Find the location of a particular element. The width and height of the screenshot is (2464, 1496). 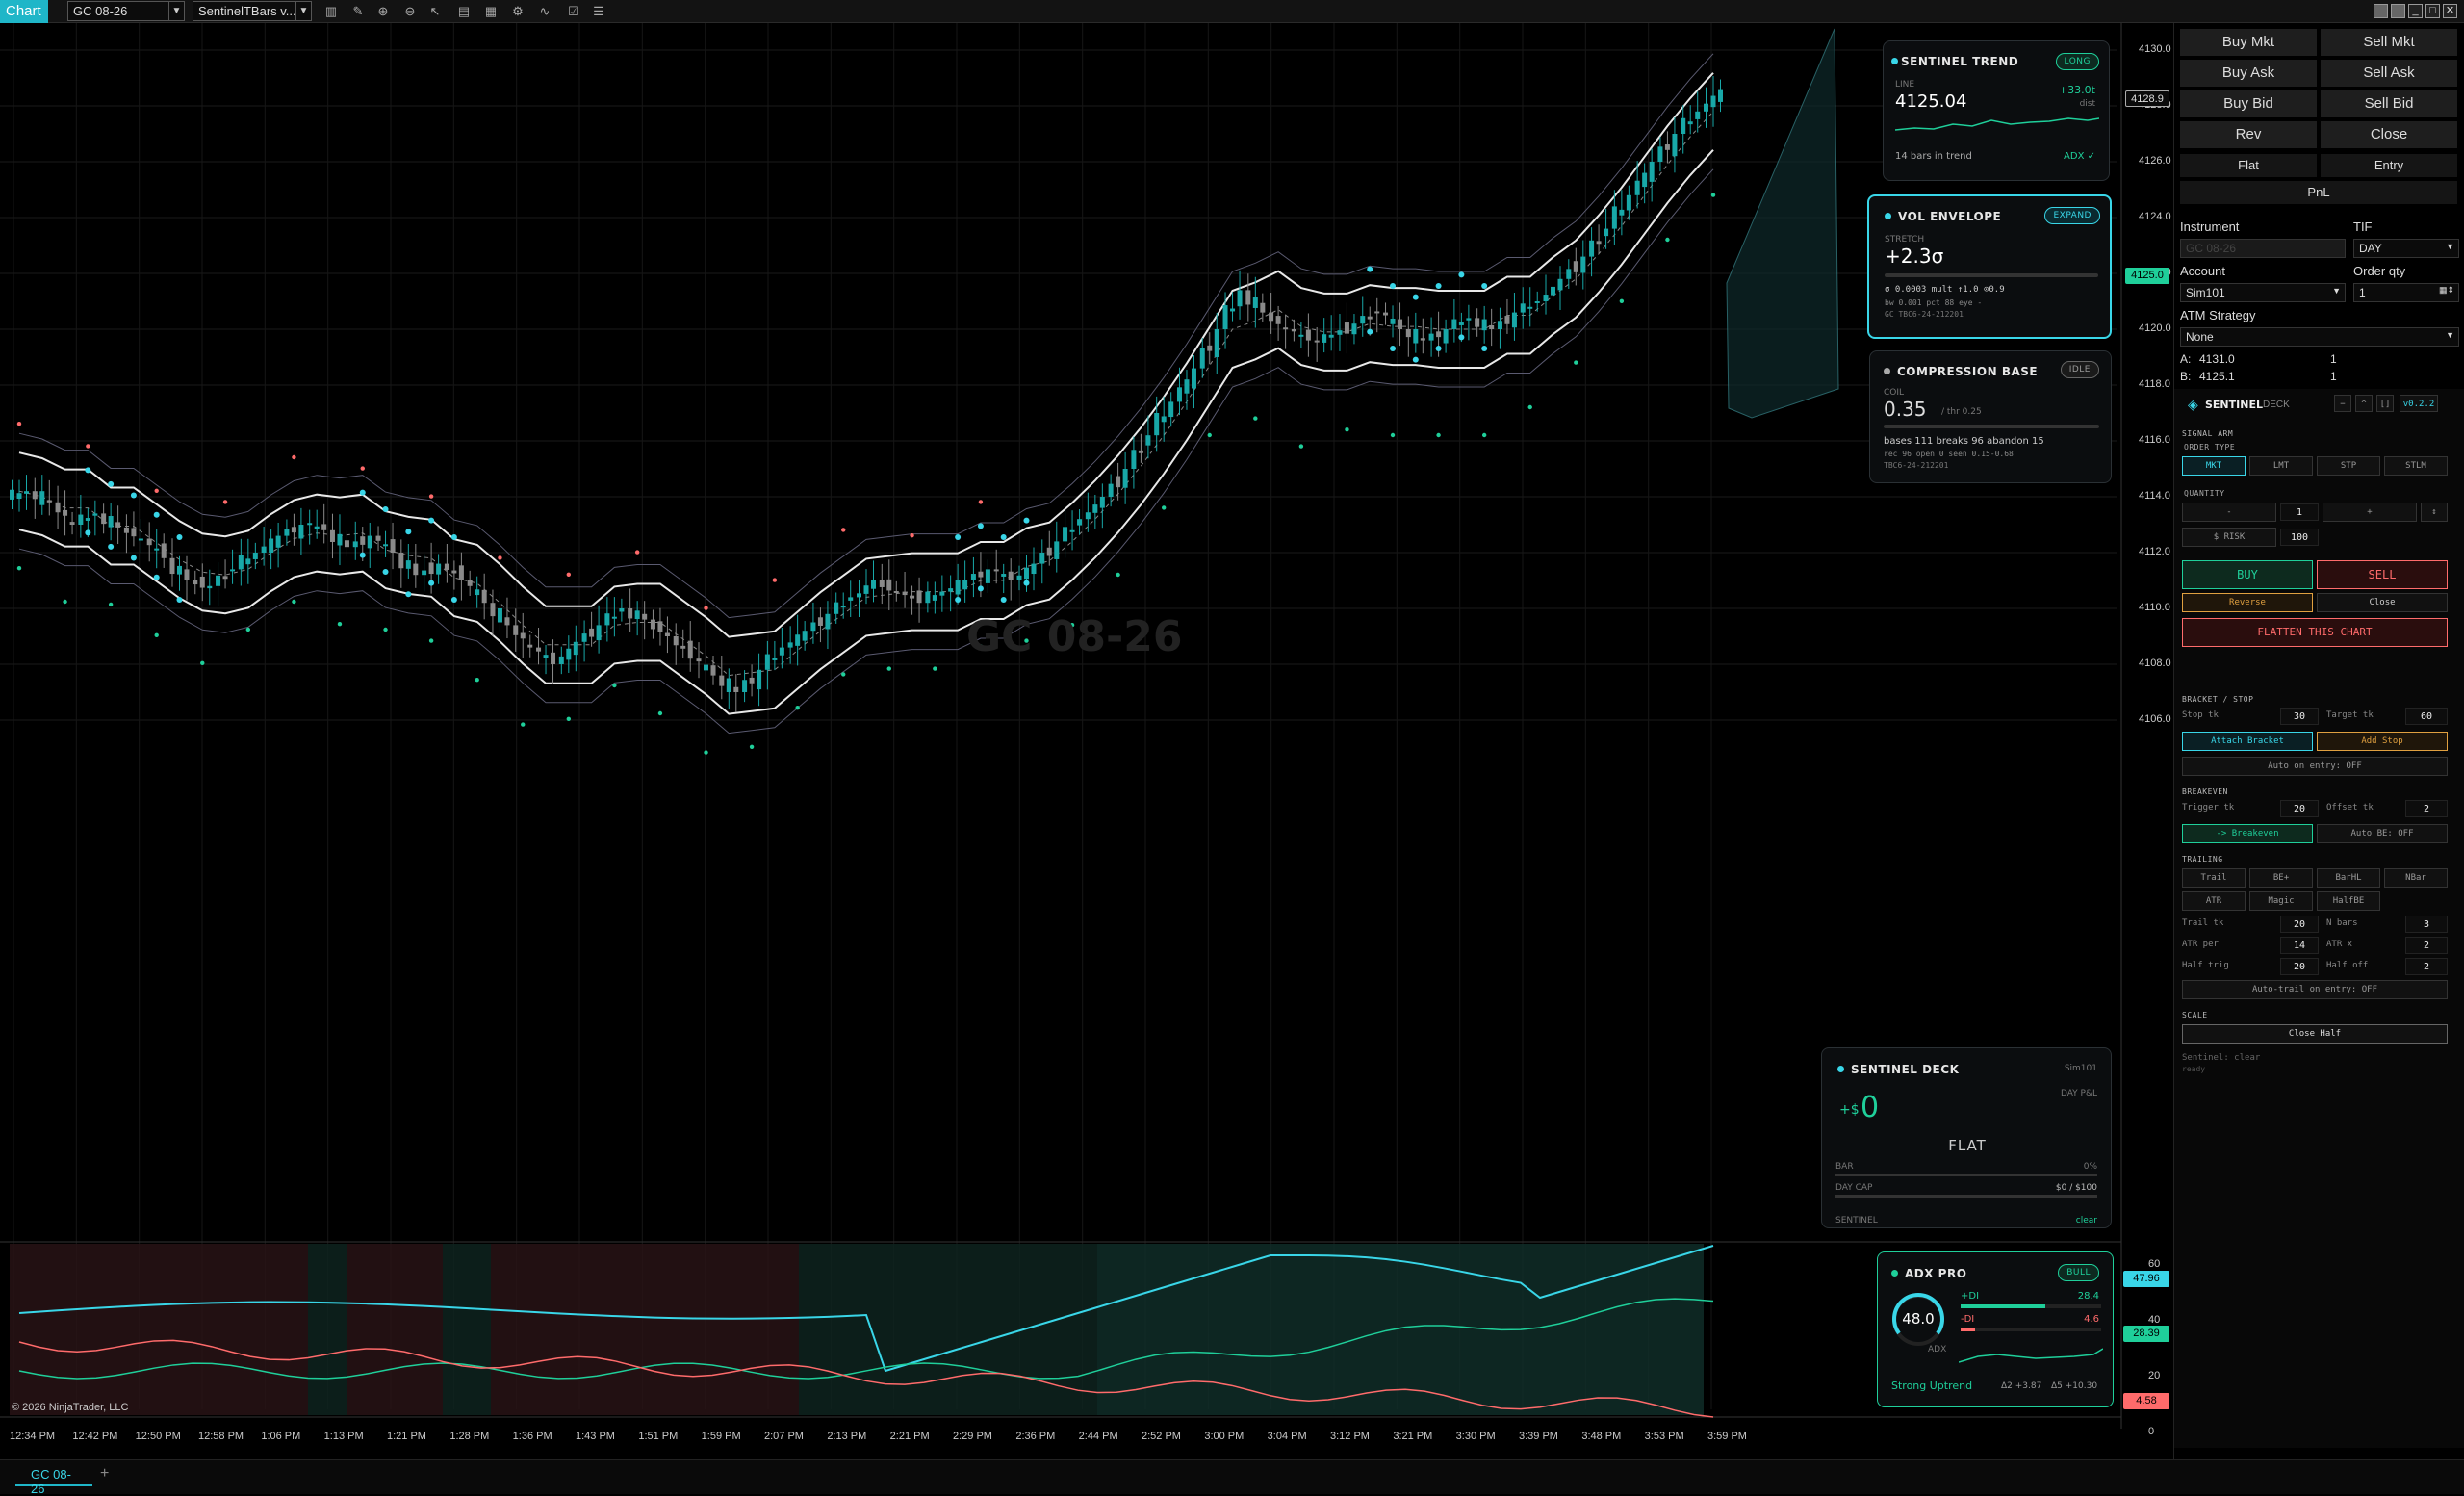

qty-minus-button: - is located at coordinates (2229, 512).